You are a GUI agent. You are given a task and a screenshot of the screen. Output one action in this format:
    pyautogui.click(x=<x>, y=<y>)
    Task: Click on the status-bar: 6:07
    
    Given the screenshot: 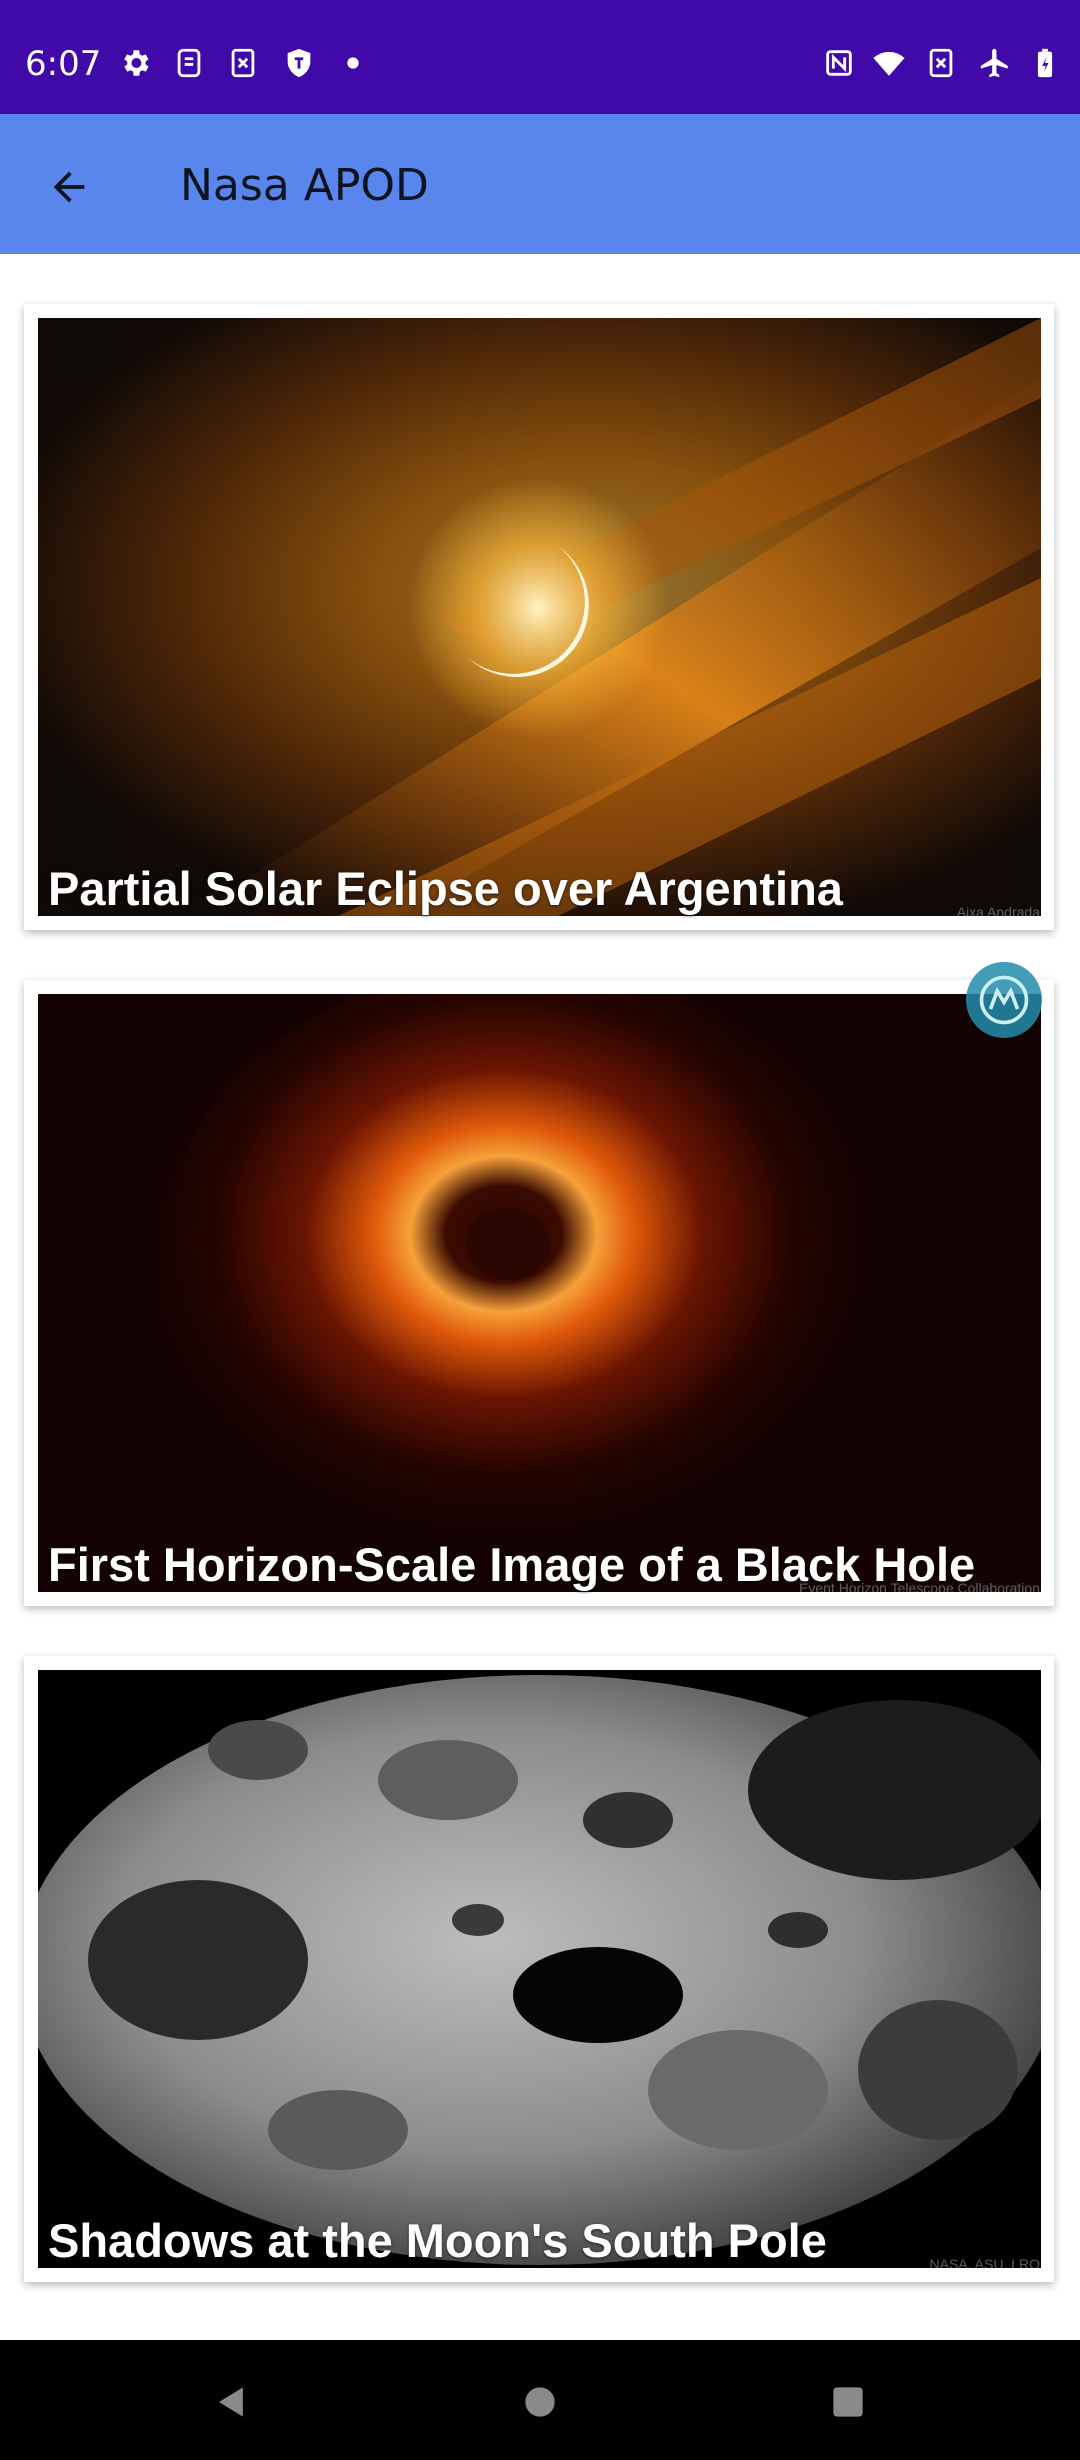 What is the action you would take?
    pyautogui.click(x=540, y=57)
    